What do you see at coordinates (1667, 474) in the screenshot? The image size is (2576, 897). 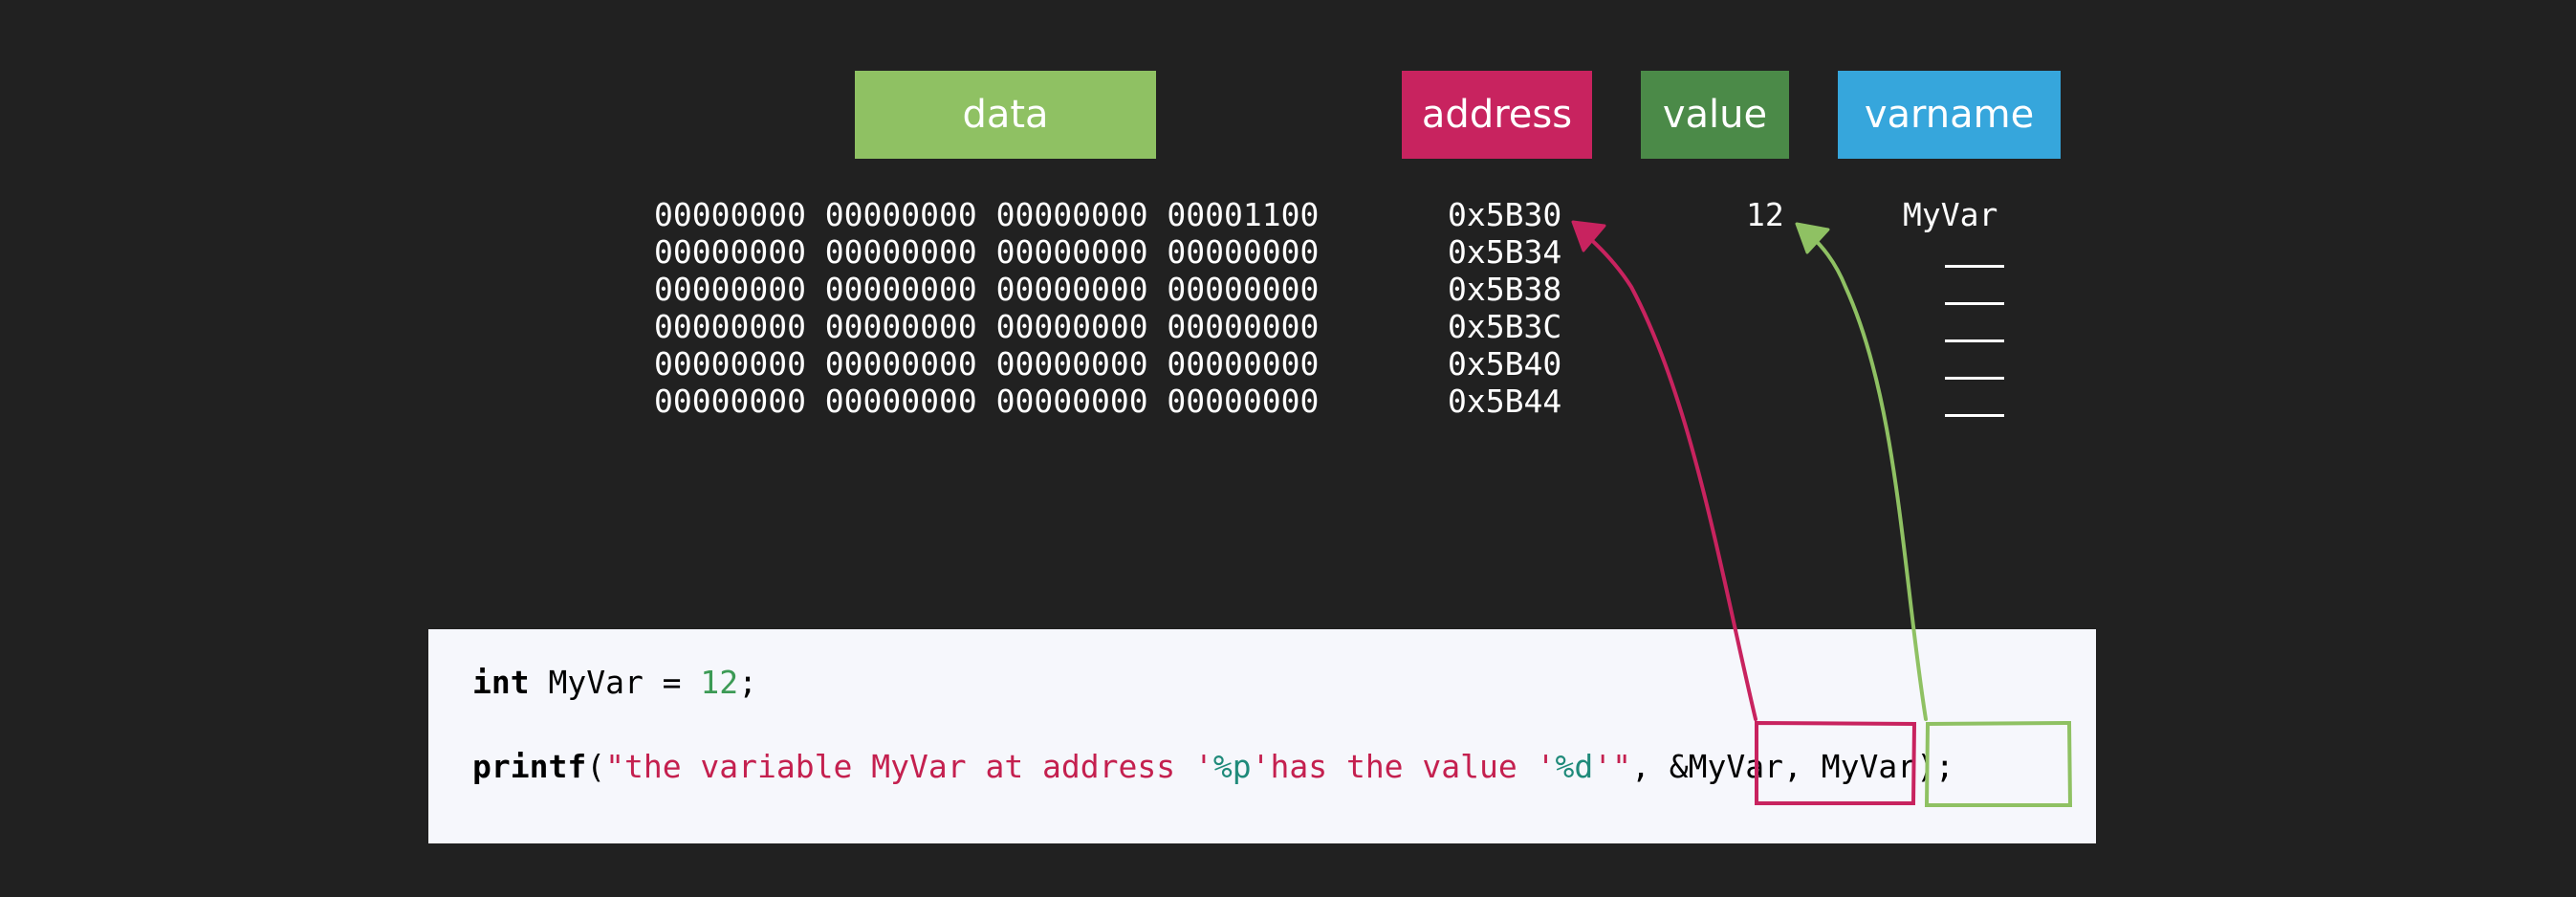 I see `address-arrow` at bounding box center [1667, 474].